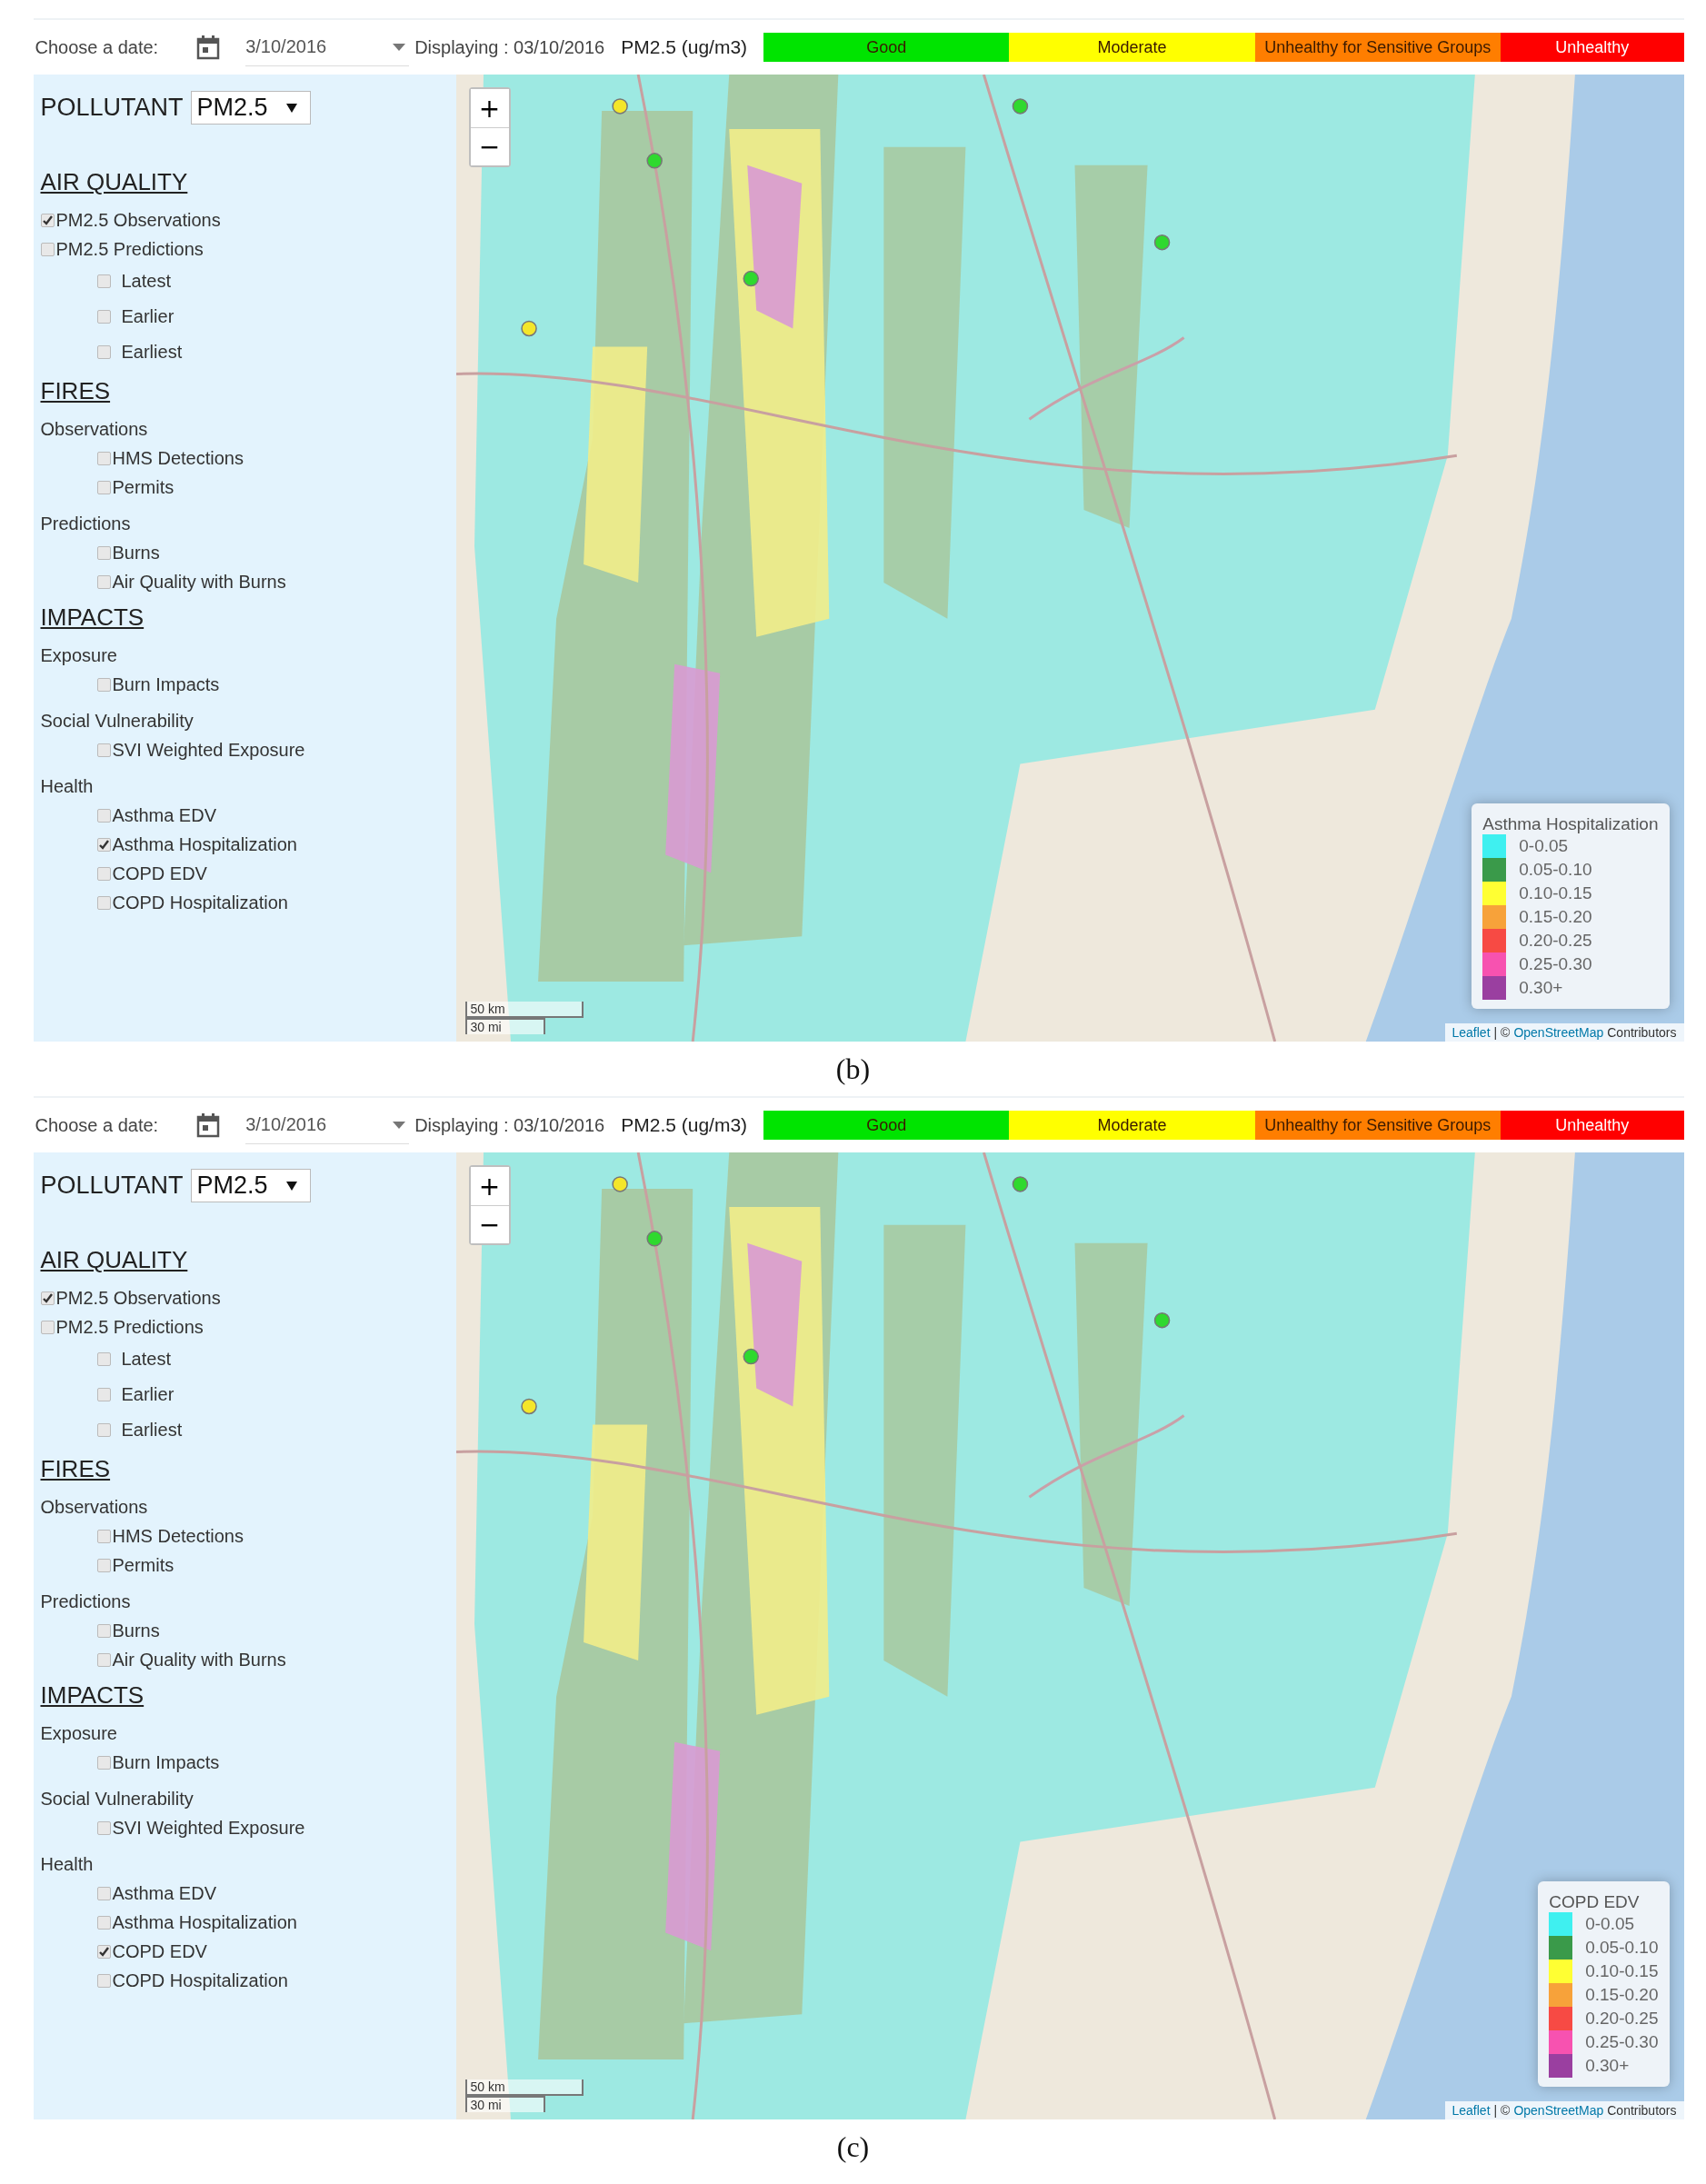 This screenshot has height=2184, width=1706. I want to click on group-label: Observations, so click(94, 1507).